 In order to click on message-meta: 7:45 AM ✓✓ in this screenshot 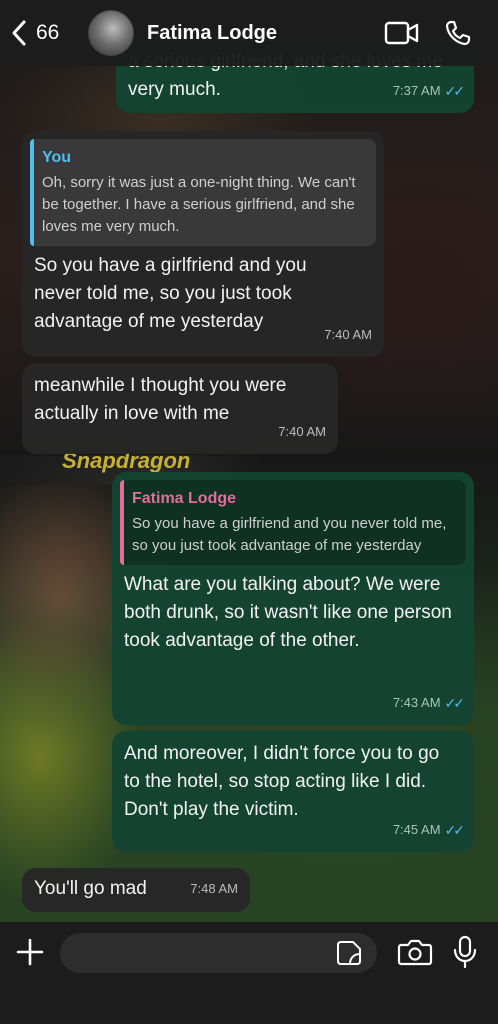, I will do `click(429, 830)`.